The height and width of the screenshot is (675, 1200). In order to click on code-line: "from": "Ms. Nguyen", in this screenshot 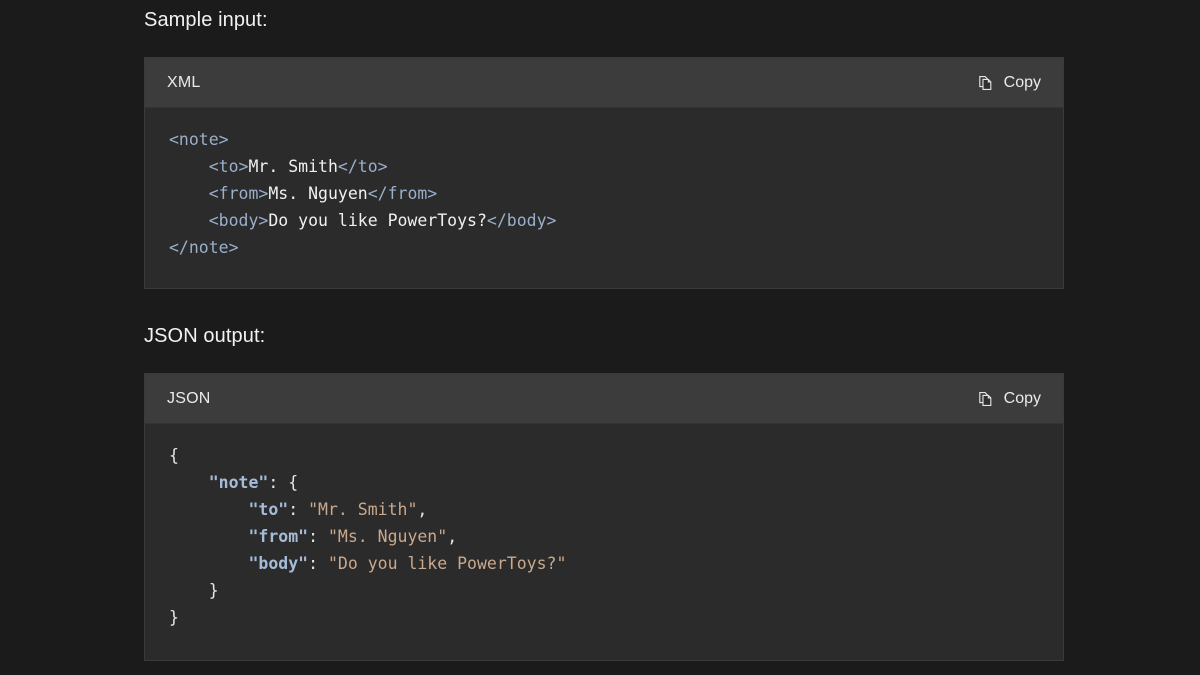, I will do `click(605, 536)`.